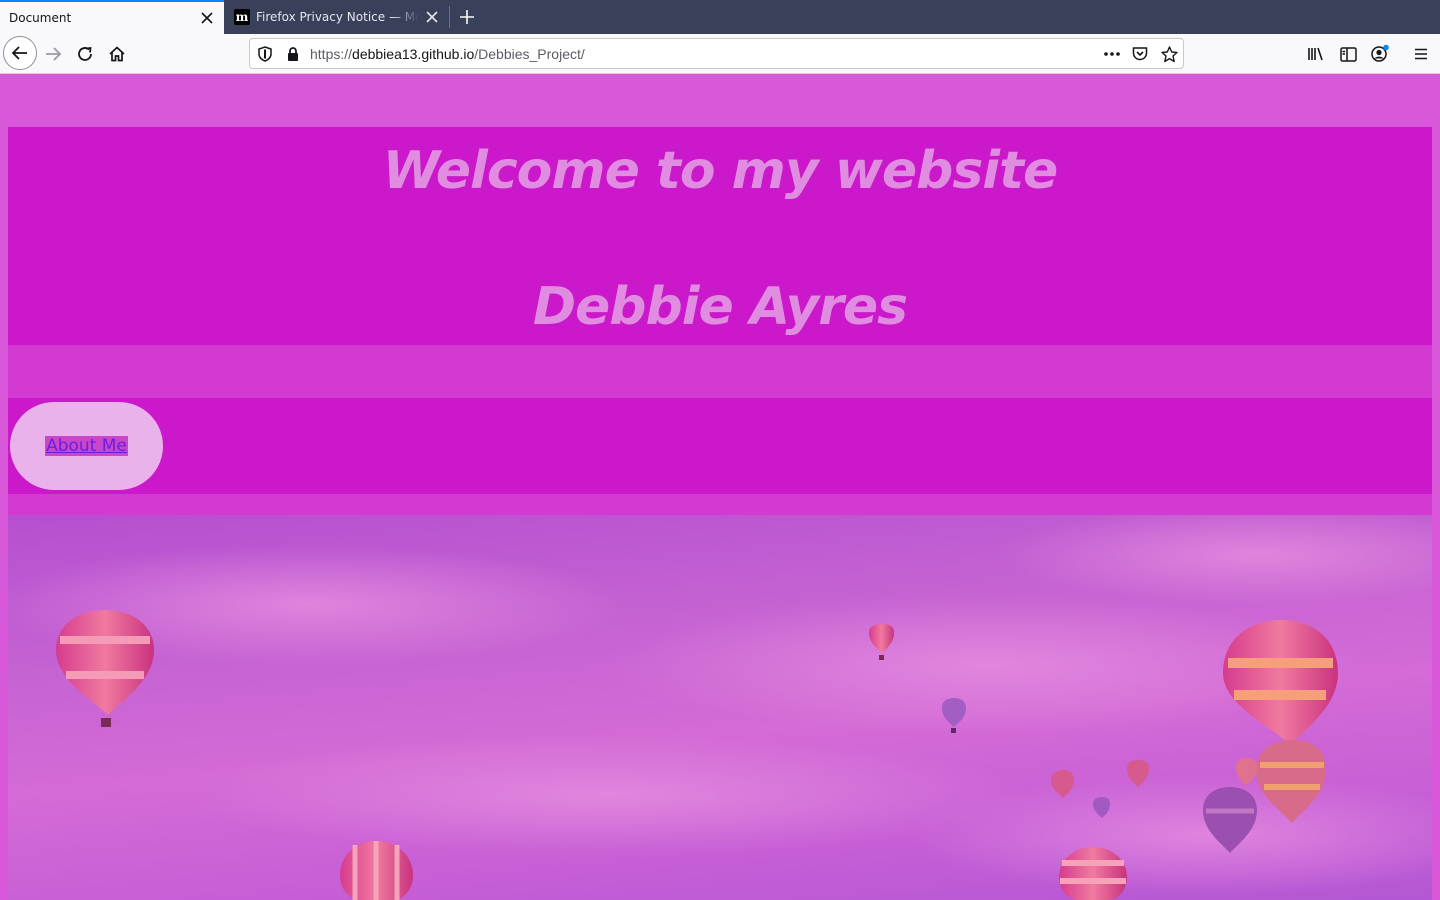  I want to click on back-icon, so click(20, 53).